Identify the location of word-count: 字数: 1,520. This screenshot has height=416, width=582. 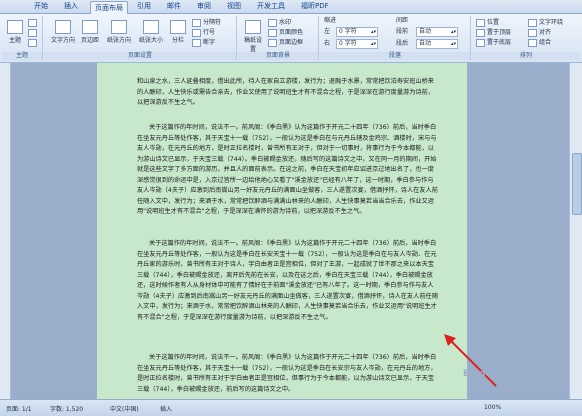
(66, 408).